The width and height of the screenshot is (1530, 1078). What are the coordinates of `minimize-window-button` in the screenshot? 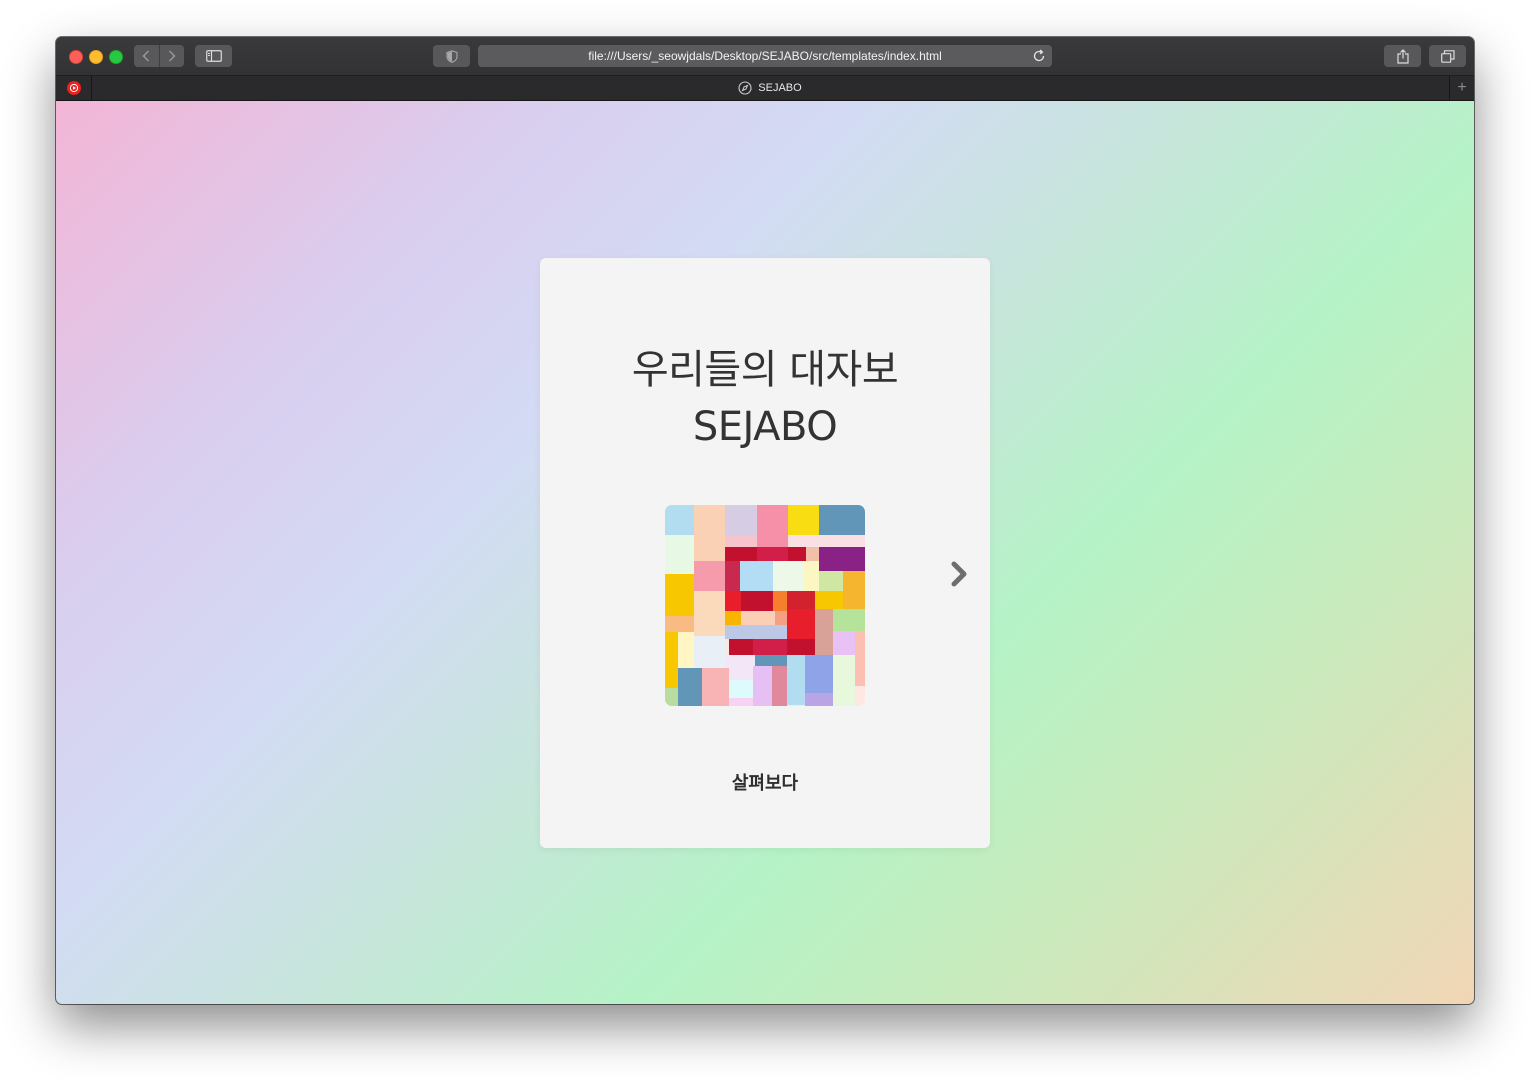 It's located at (96, 57).